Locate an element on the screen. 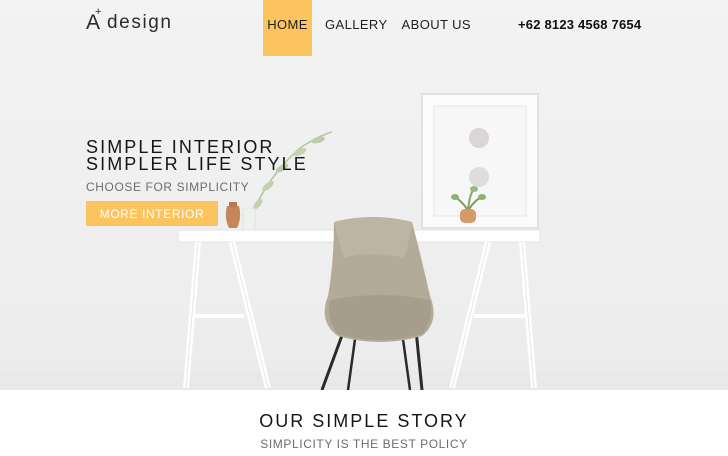 This screenshot has height=456, width=728. story-title: OUR SIMPLE STORY is located at coordinates (364, 421).